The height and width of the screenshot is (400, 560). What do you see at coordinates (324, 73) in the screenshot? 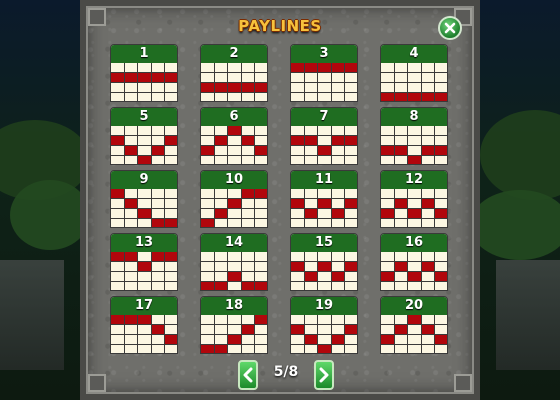
I see `payline-card: 3` at bounding box center [324, 73].